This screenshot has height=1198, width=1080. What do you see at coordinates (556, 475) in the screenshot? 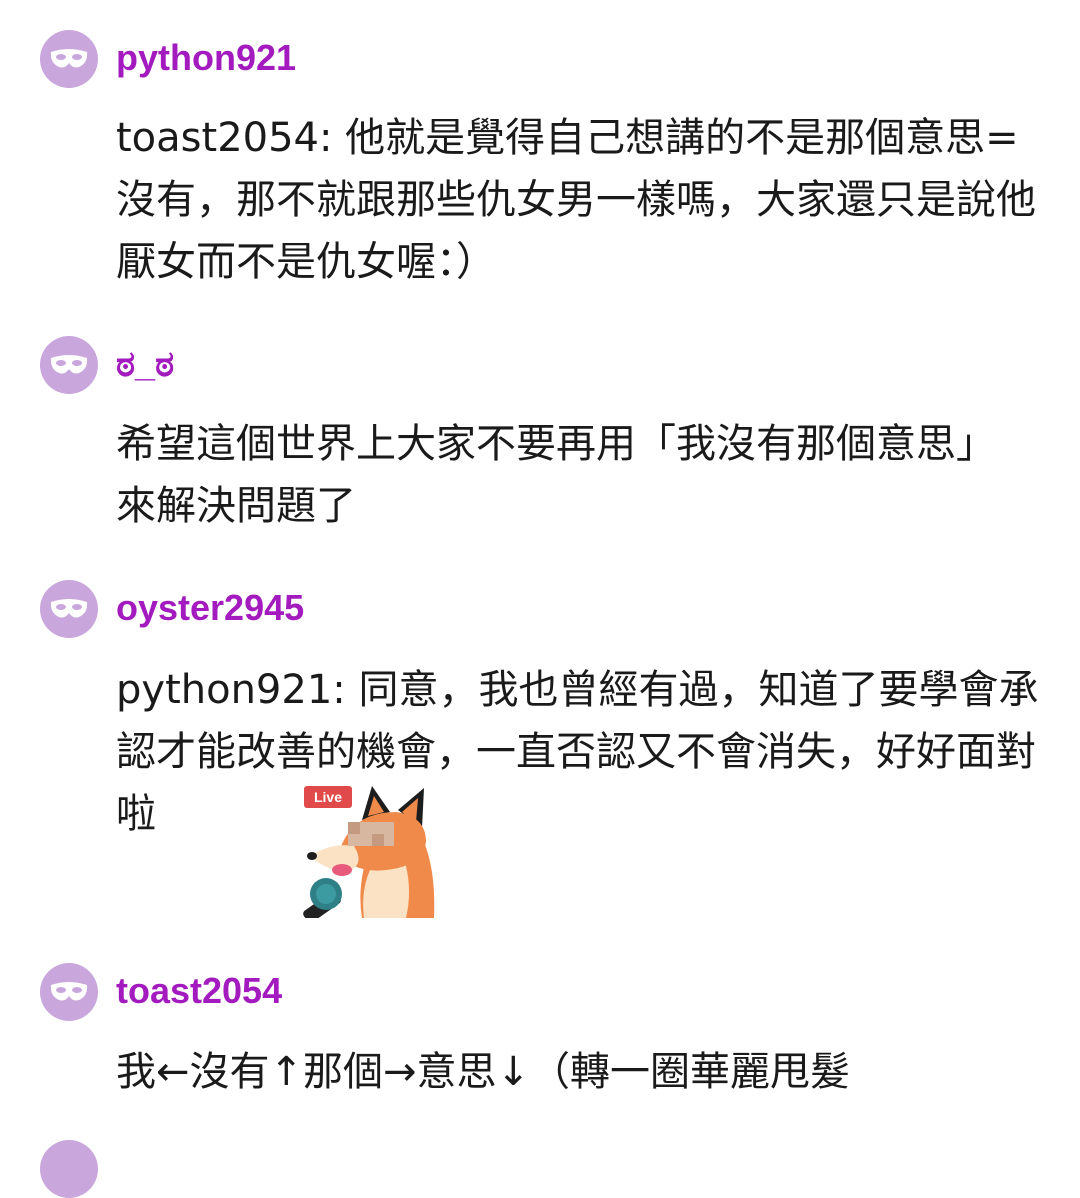
I see `comment-text: 希望這個世界上大家不要再用「我沒有那個意思」來解決問題了` at bounding box center [556, 475].